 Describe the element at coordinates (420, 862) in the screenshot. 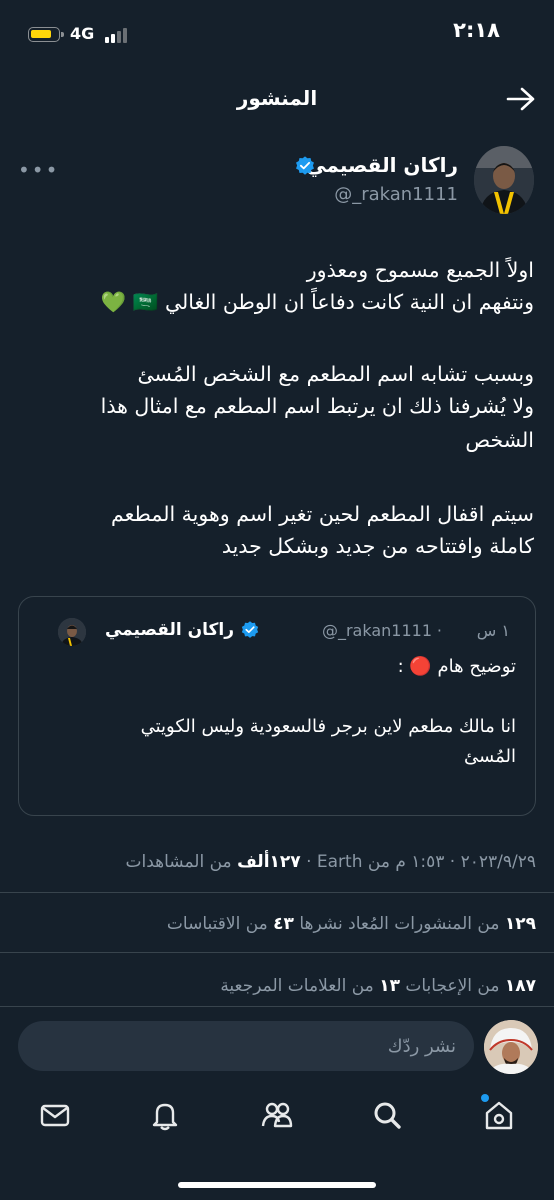

I see `post-time: ١:٥٣ م` at that location.